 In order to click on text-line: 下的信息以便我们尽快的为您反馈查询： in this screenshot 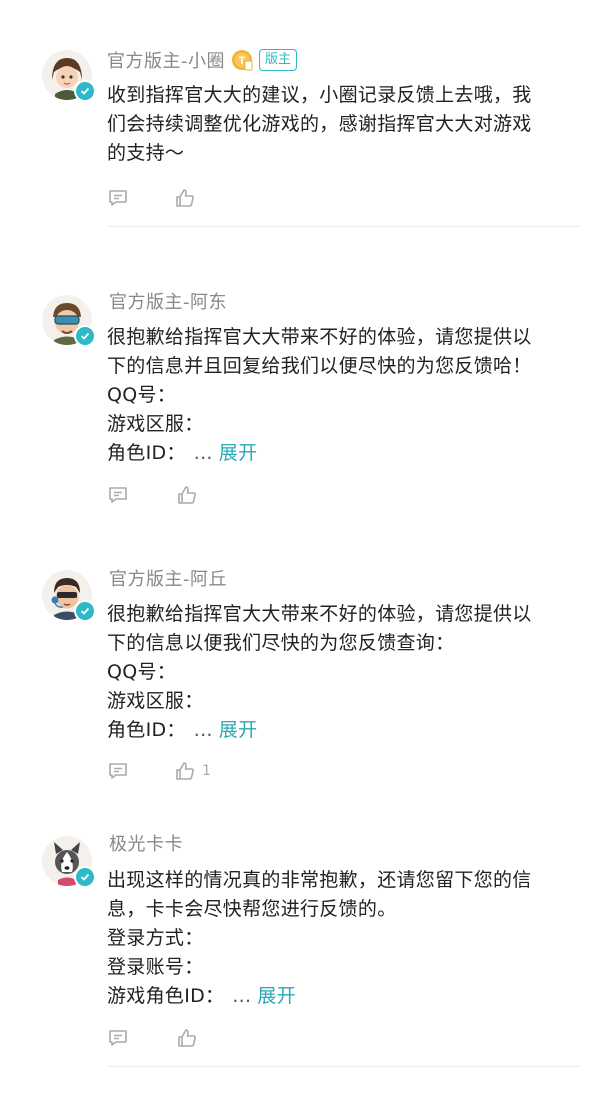, I will do `click(281, 643)`.